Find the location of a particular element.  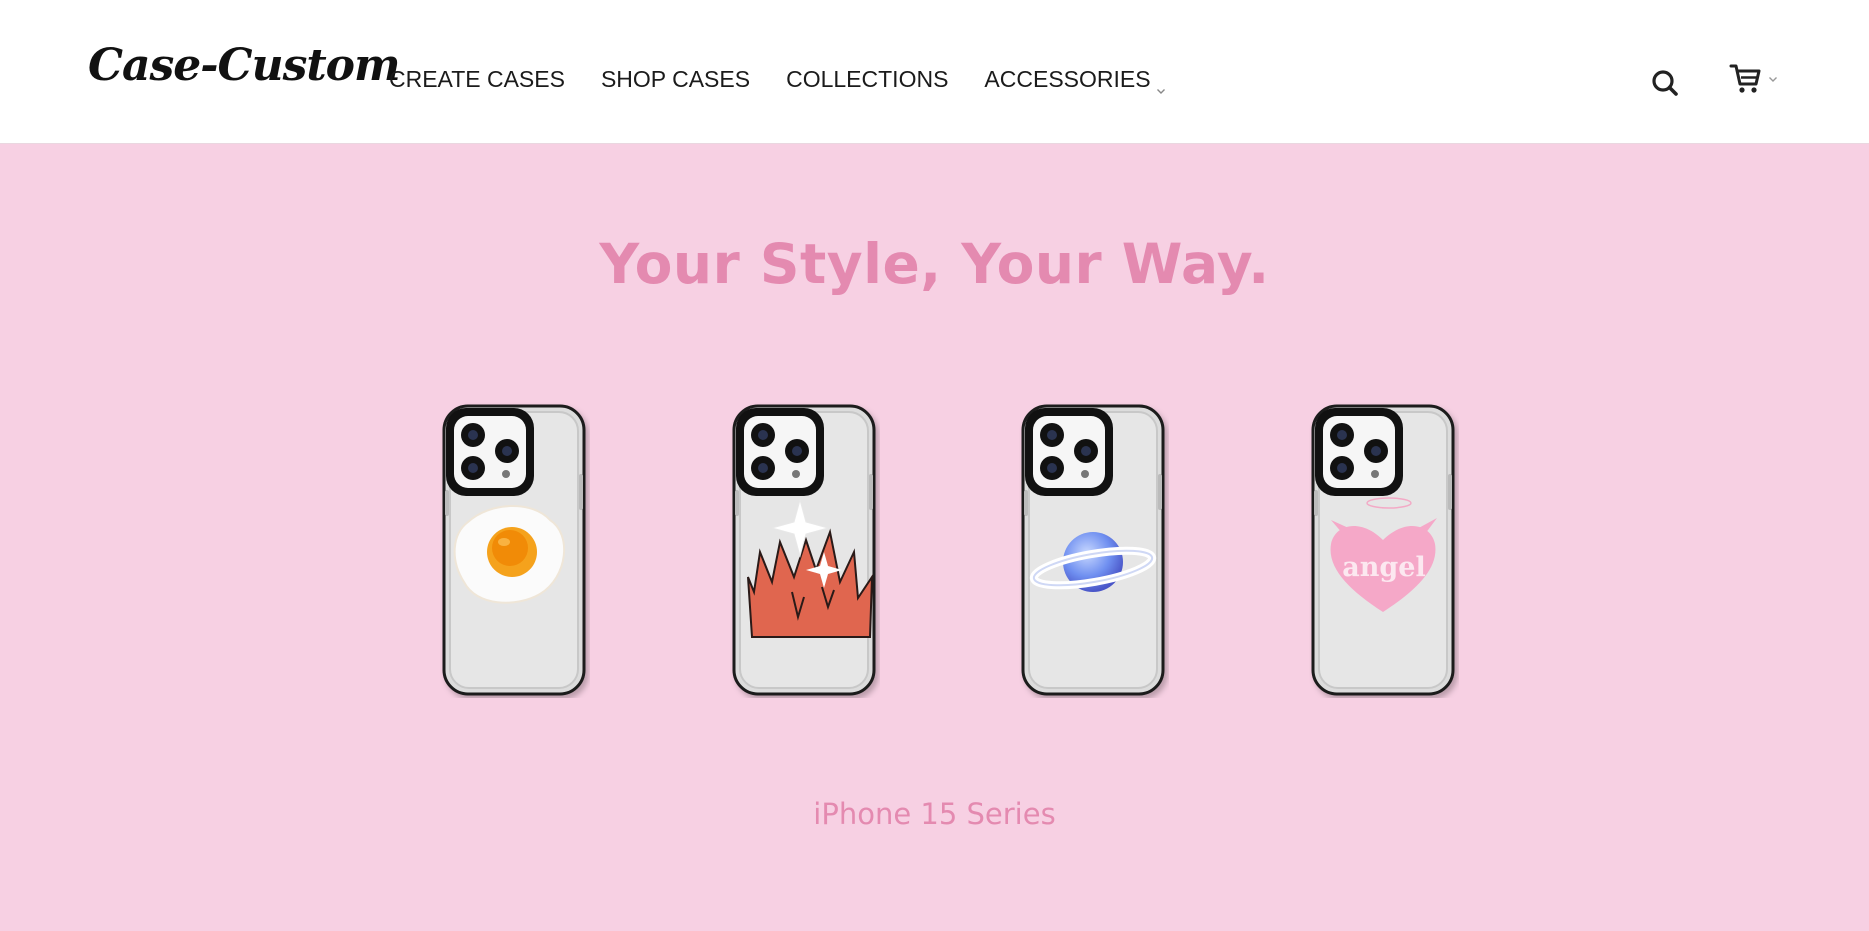

phone-case-angel: angel is located at coordinates (1384, 550).